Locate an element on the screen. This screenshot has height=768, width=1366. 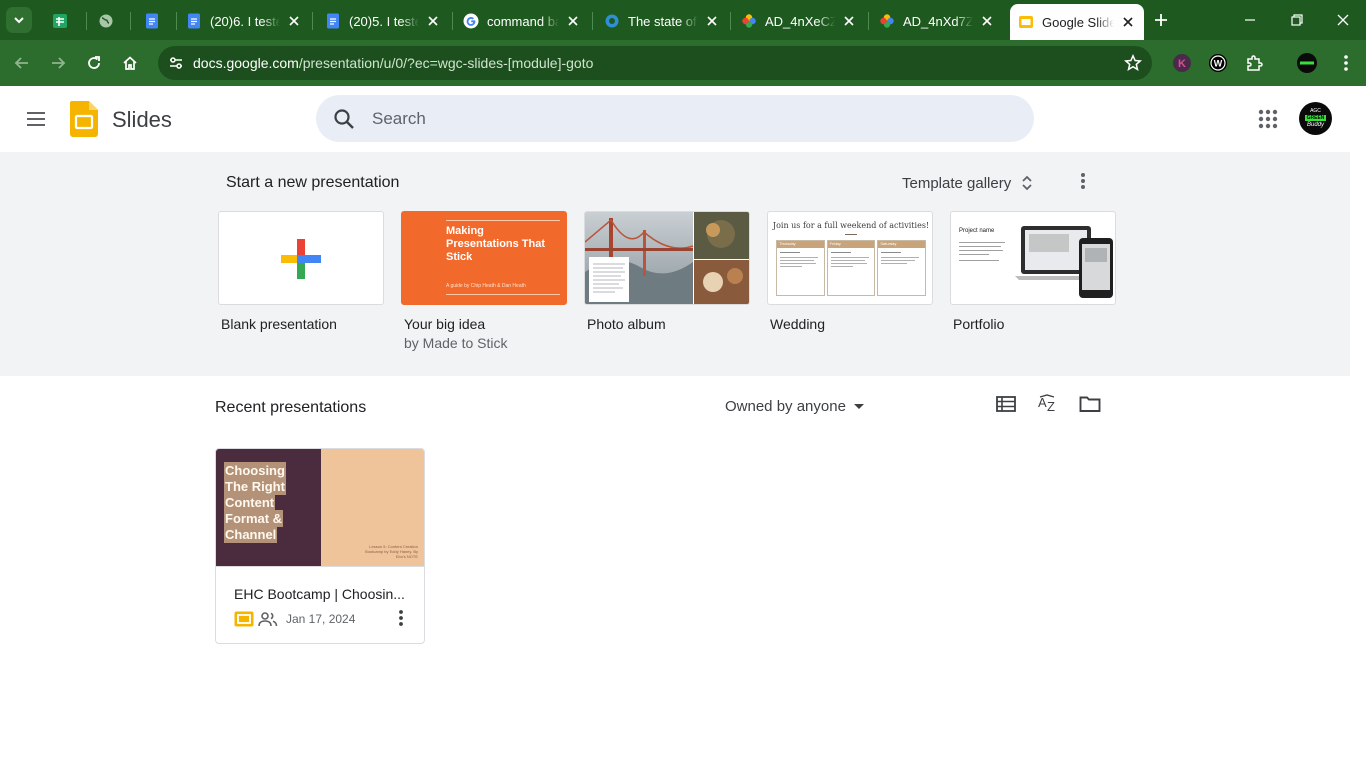
template-gallery-label: Template gallery is located at coordinates (957, 183).